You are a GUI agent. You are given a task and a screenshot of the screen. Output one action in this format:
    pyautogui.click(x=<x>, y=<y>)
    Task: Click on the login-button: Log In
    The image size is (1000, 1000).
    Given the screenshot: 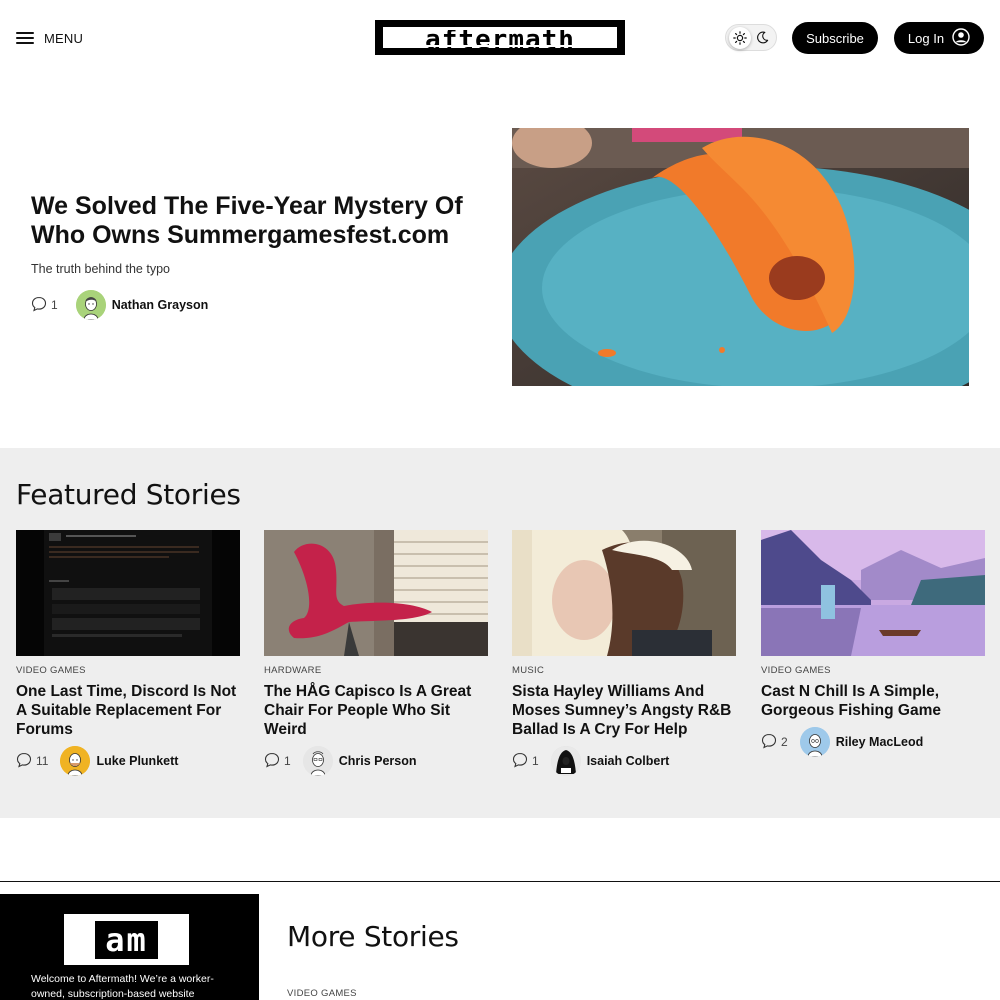 What is the action you would take?
    pyautogui.click(x=939, y=38)
    